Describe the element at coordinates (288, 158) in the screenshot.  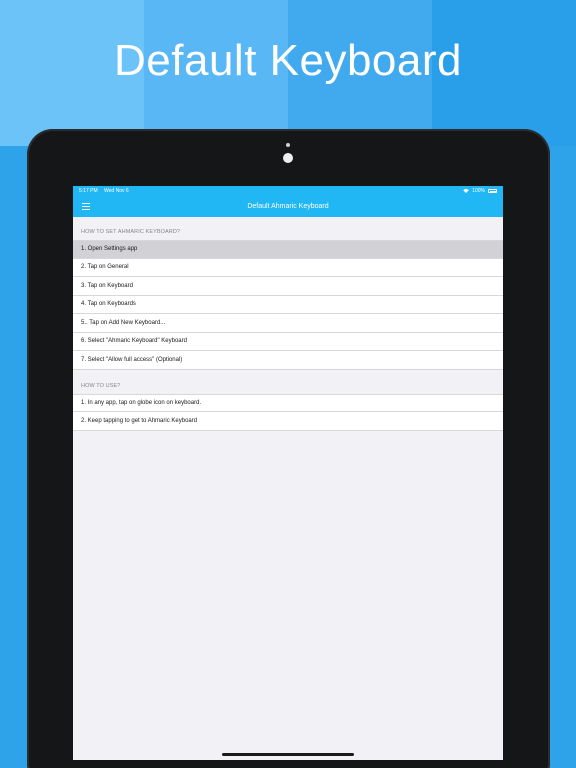
I see `front-camera` at that location.